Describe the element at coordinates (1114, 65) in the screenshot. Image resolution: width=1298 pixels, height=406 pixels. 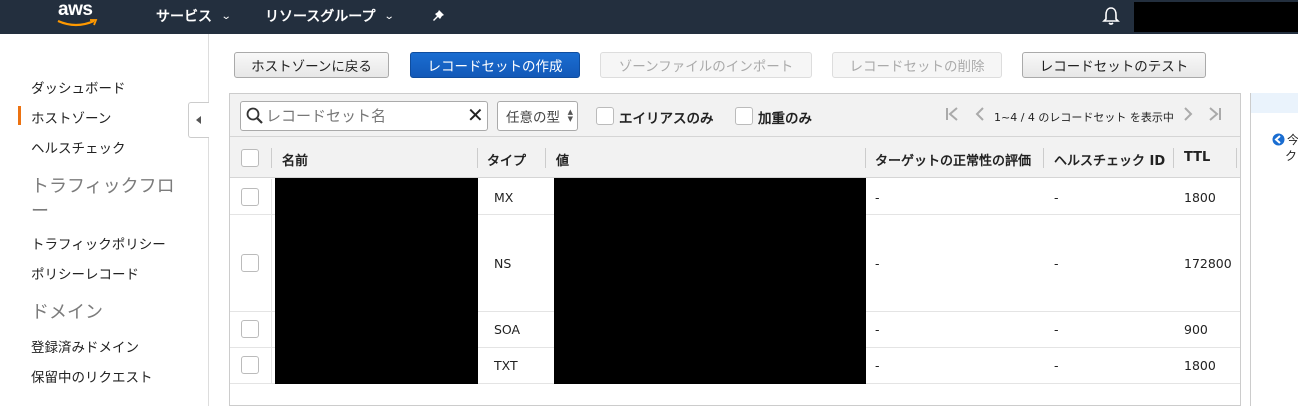
I see `test-record-set-button: レコードセットのテスト` at that location.